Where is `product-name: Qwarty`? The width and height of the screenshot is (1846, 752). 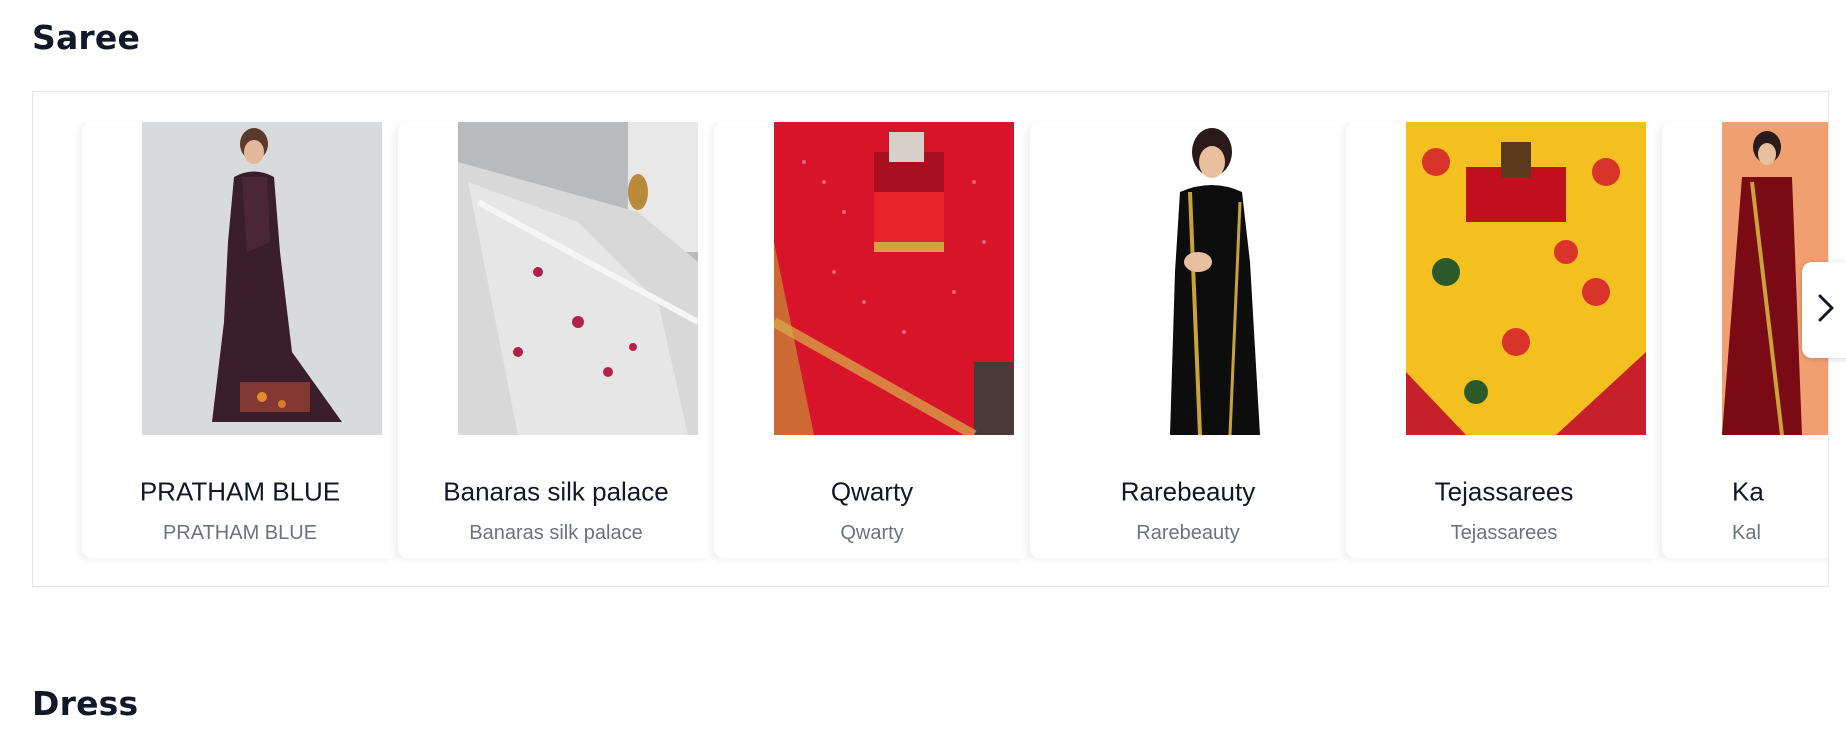 product-name: Qwarty is located at coordinates (872, 491).